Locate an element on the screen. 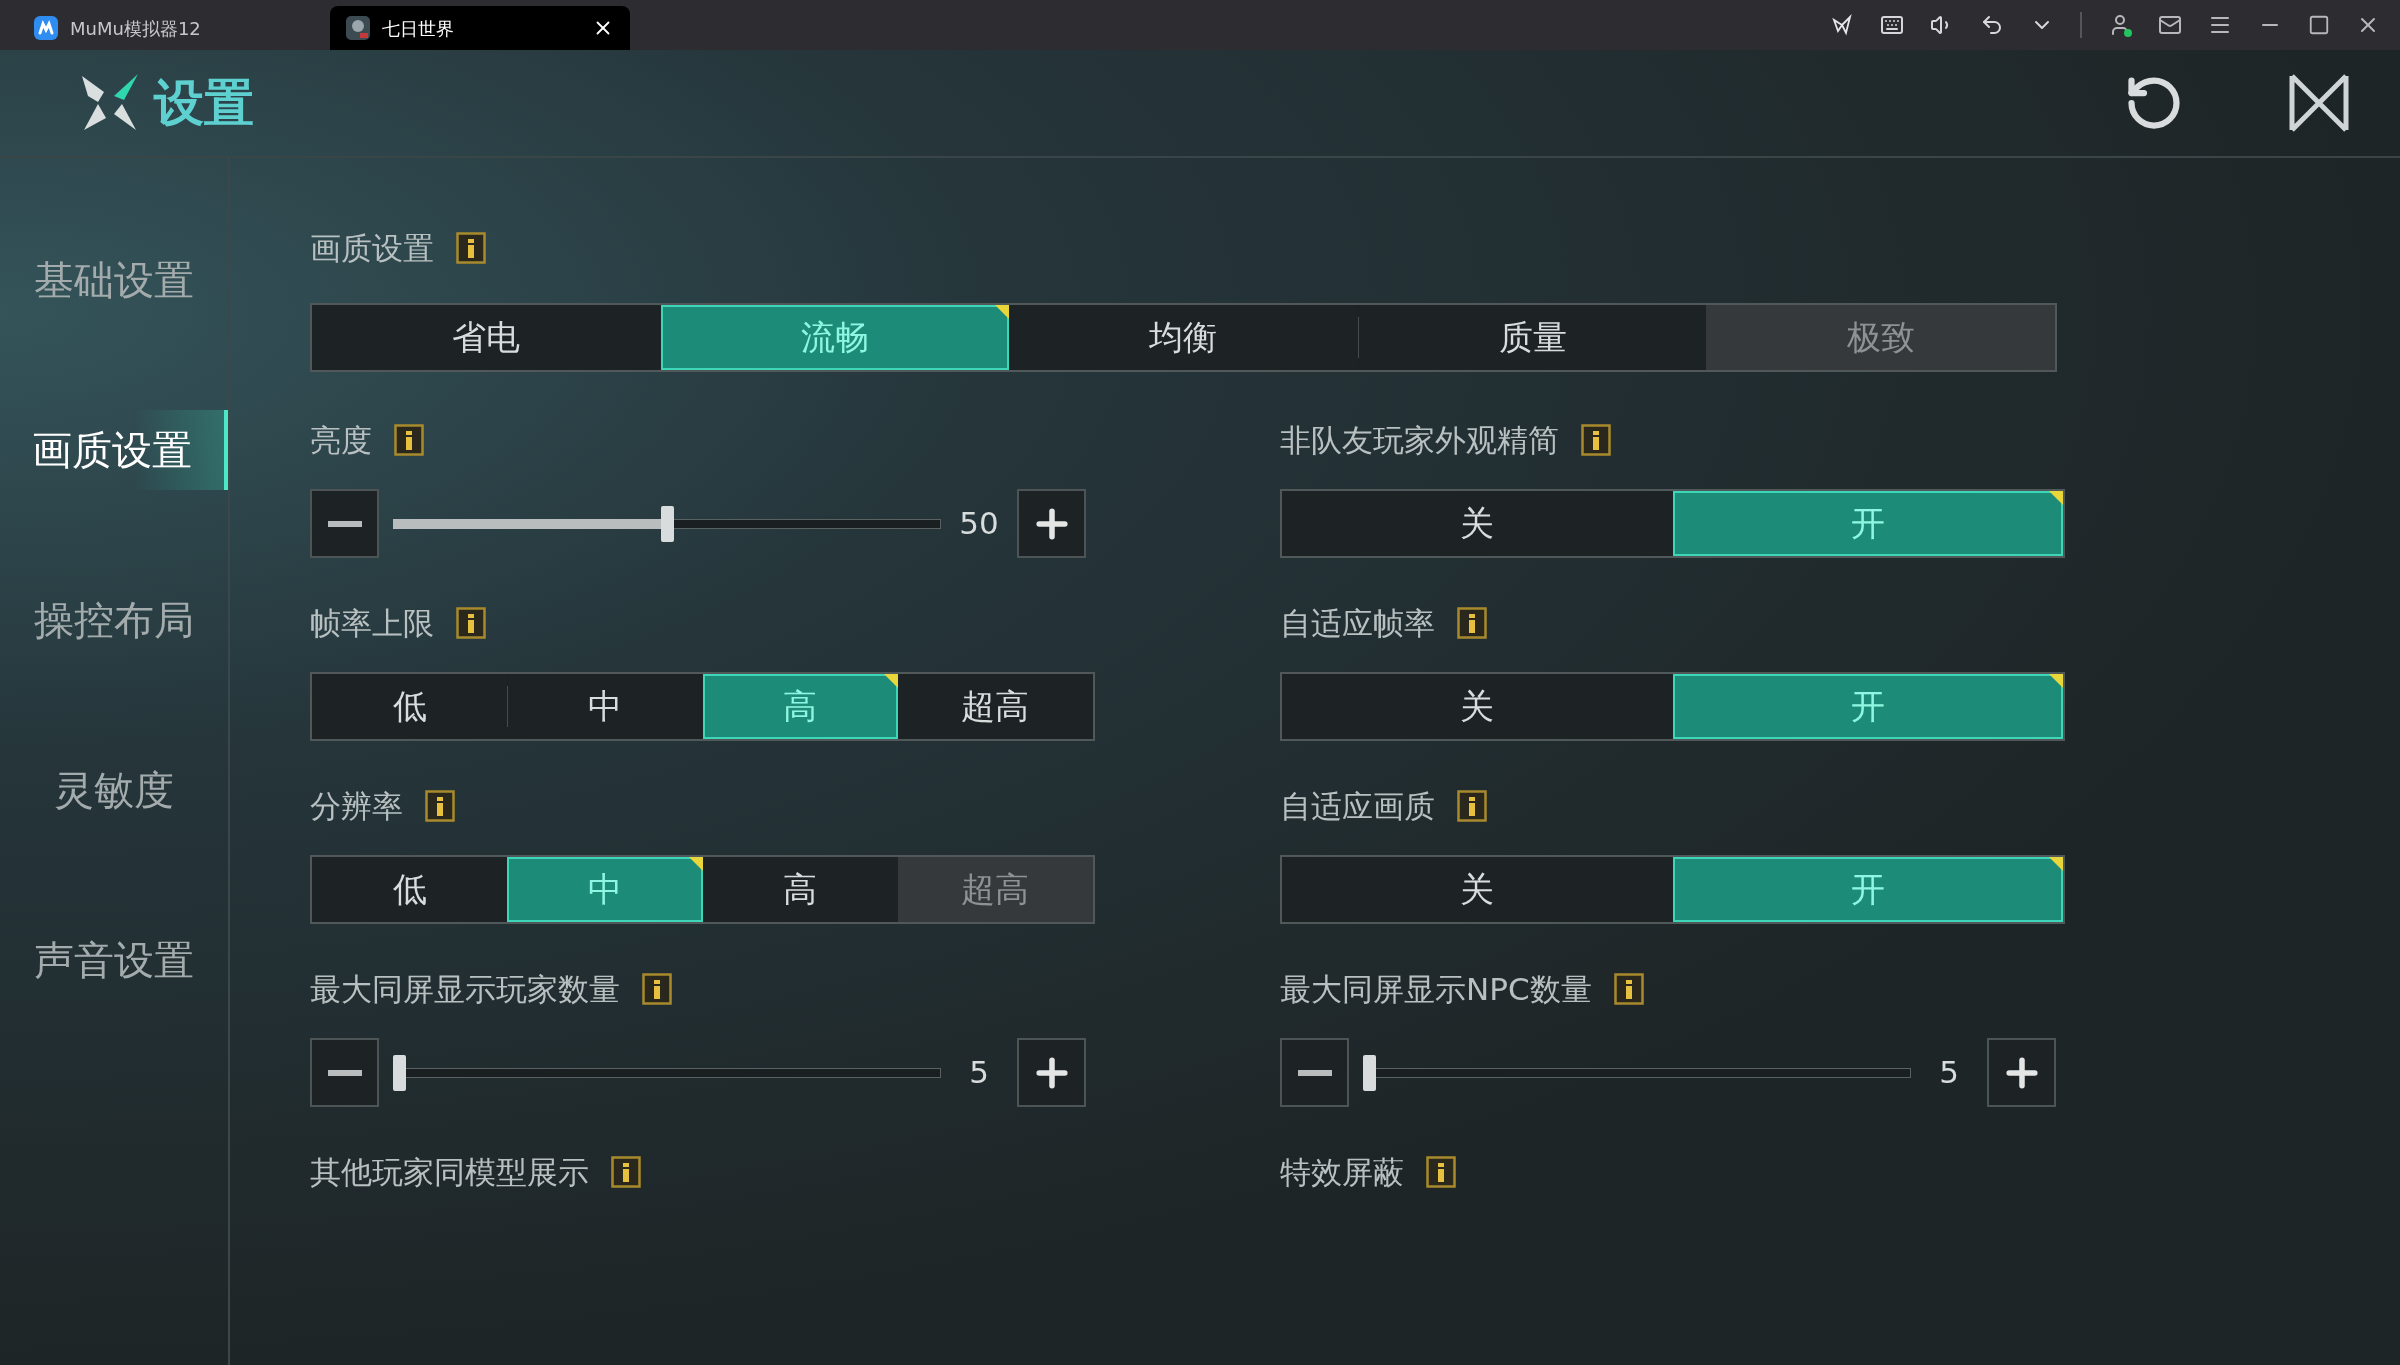 The height and width of the screenshot is (1365, 2400). setting-label: 自适应画质 is located at coordinates (1357, 806).